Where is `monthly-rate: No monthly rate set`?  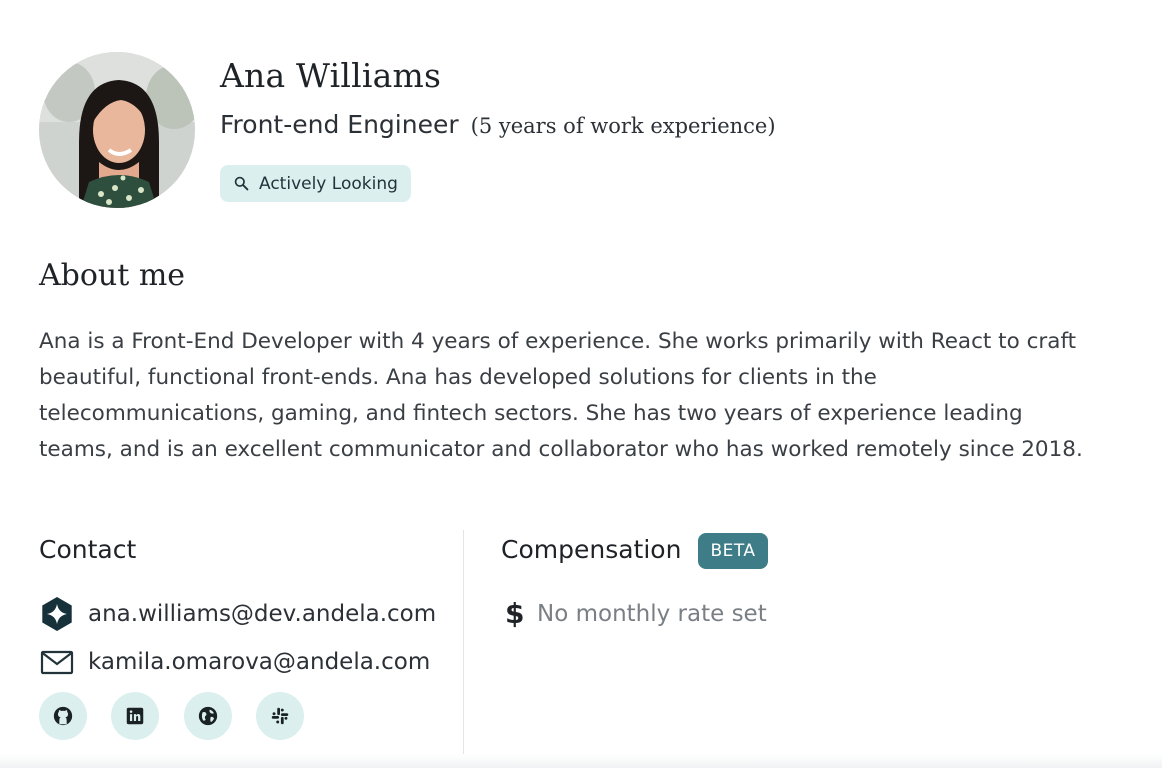
monthly-rate: No monthly rate set is located at coordinates (652, 613).